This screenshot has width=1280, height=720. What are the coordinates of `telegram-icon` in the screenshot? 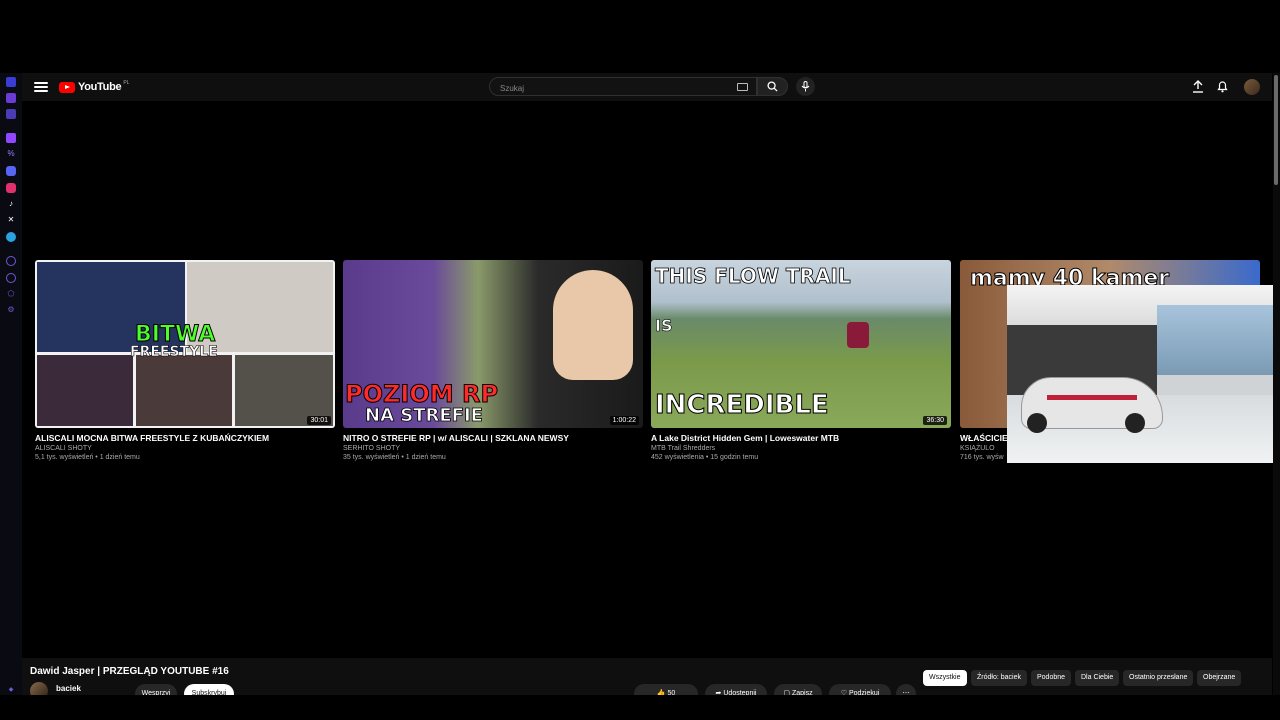 It's located at (11, 237).